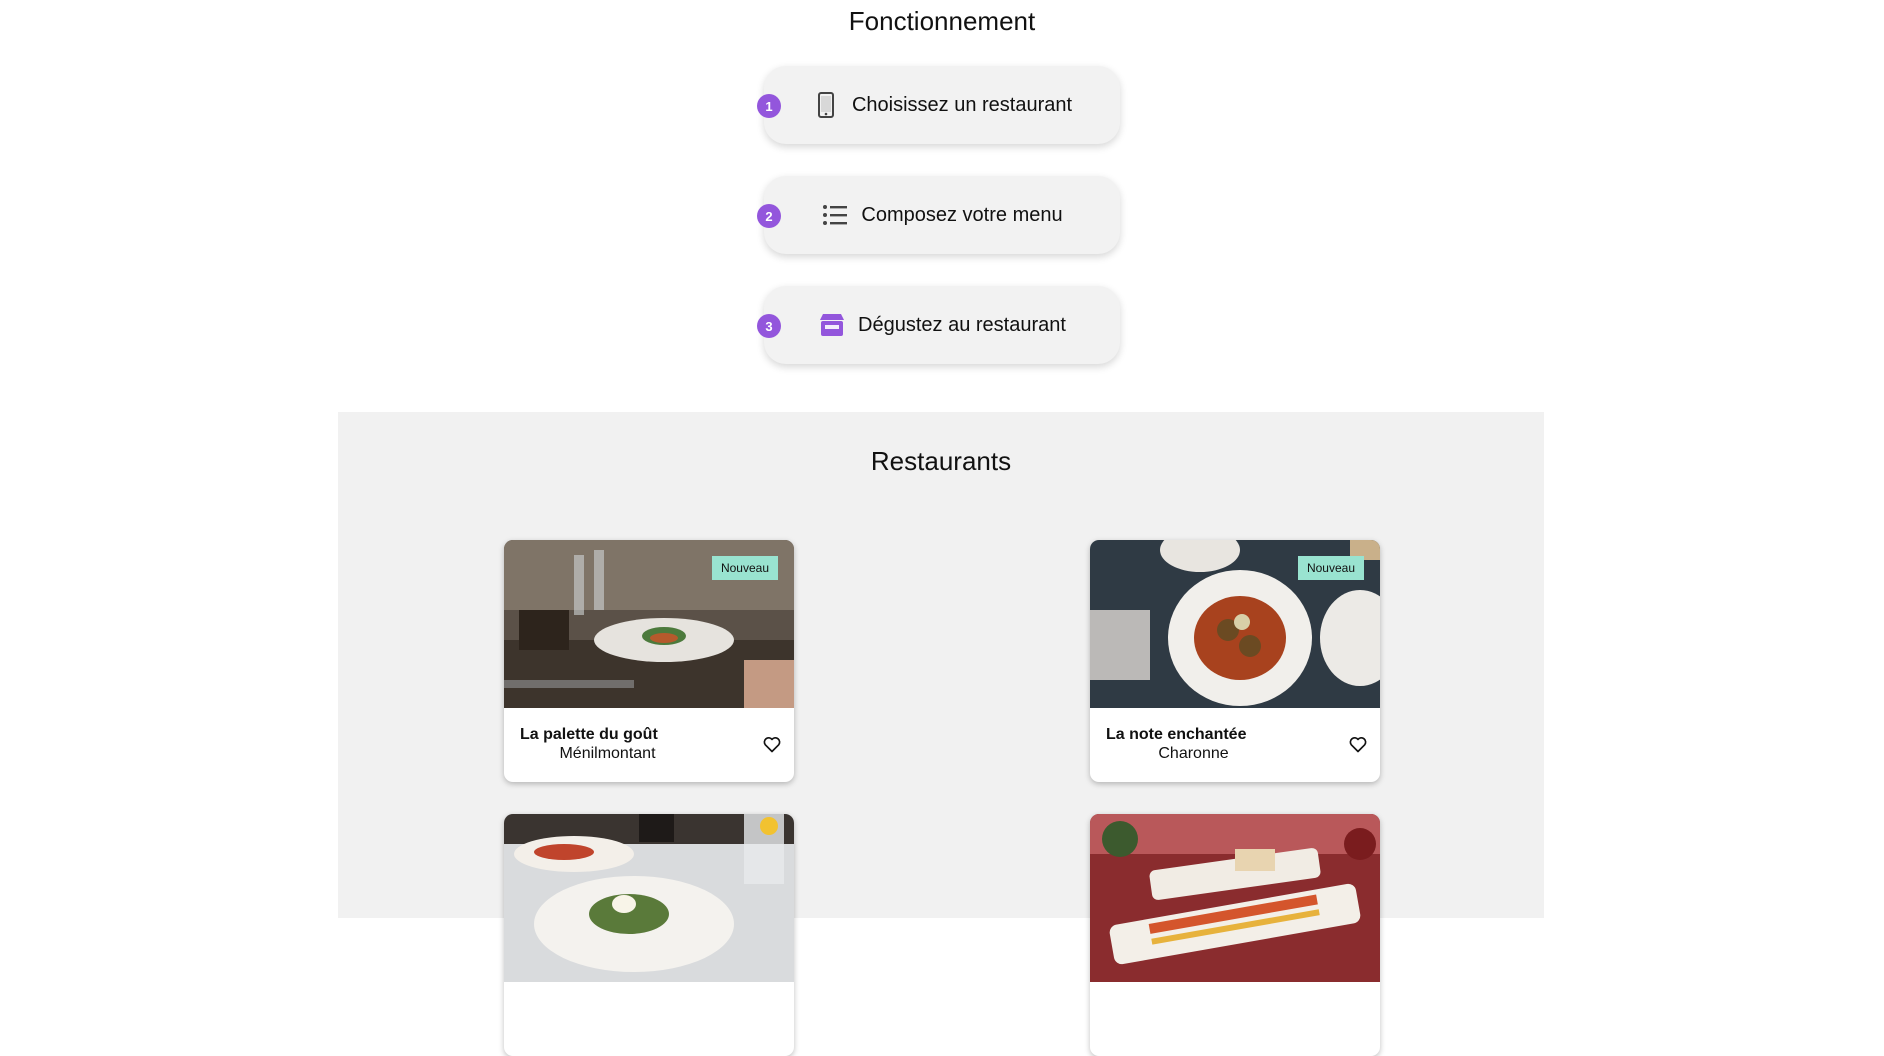  I want to click on list-icon, so click(835, 215).